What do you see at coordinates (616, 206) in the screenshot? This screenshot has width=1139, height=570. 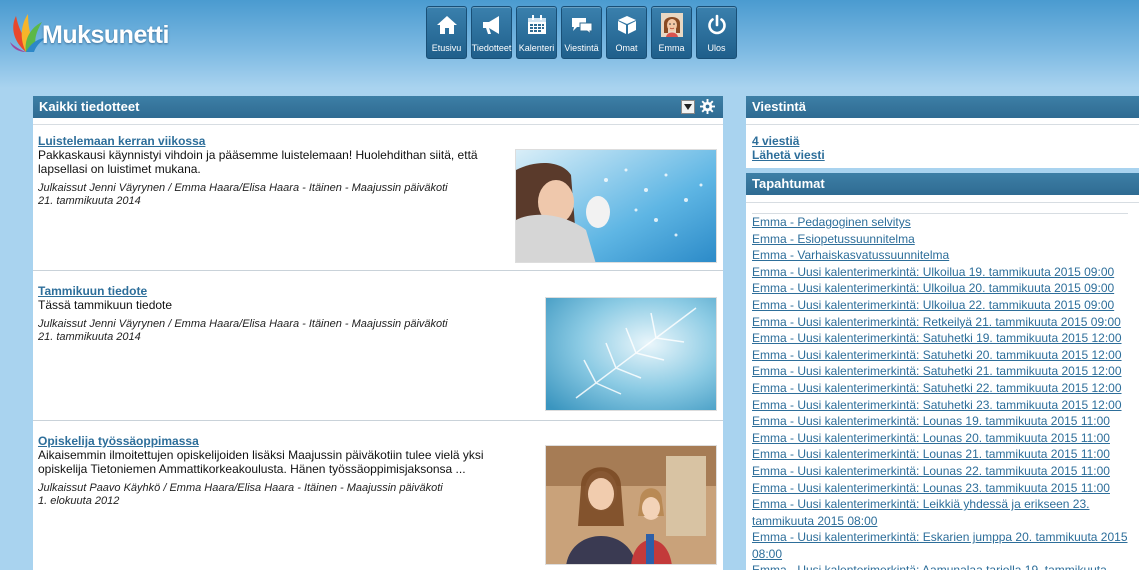 I see `news-image-skating` at bounding box center [616, 206].